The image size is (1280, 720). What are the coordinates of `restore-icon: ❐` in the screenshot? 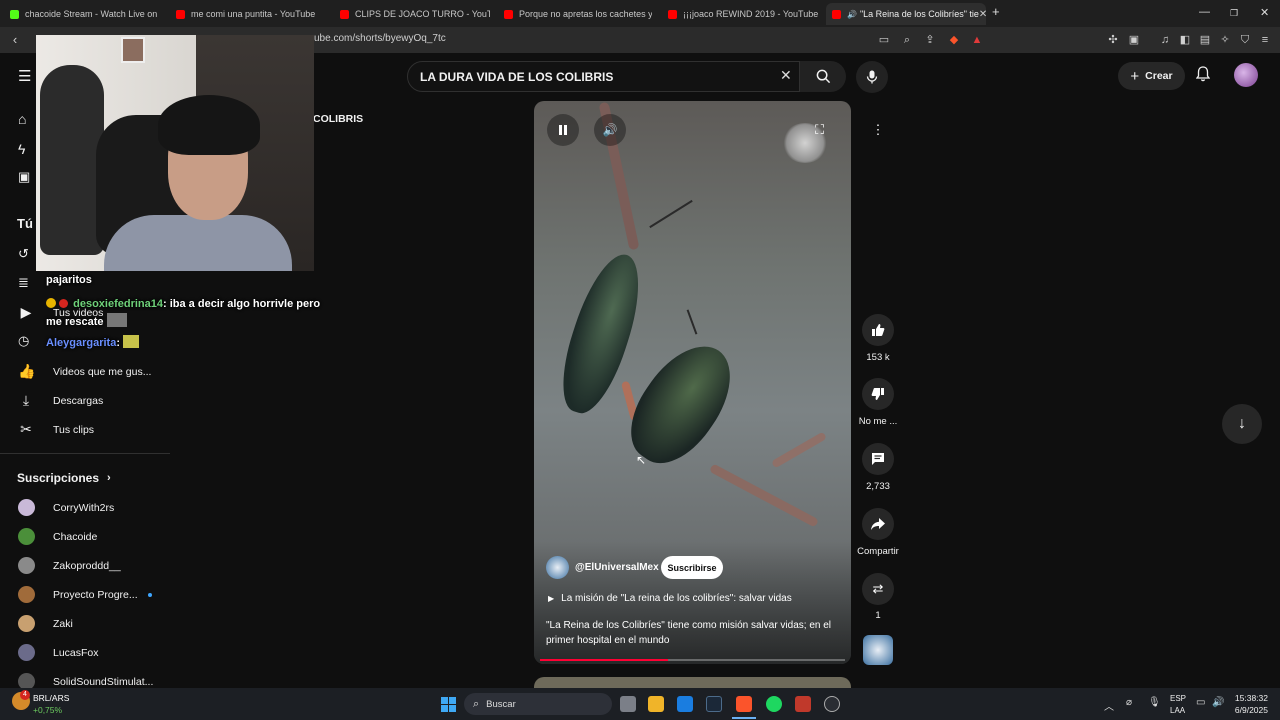 It's located at (1234, 13).